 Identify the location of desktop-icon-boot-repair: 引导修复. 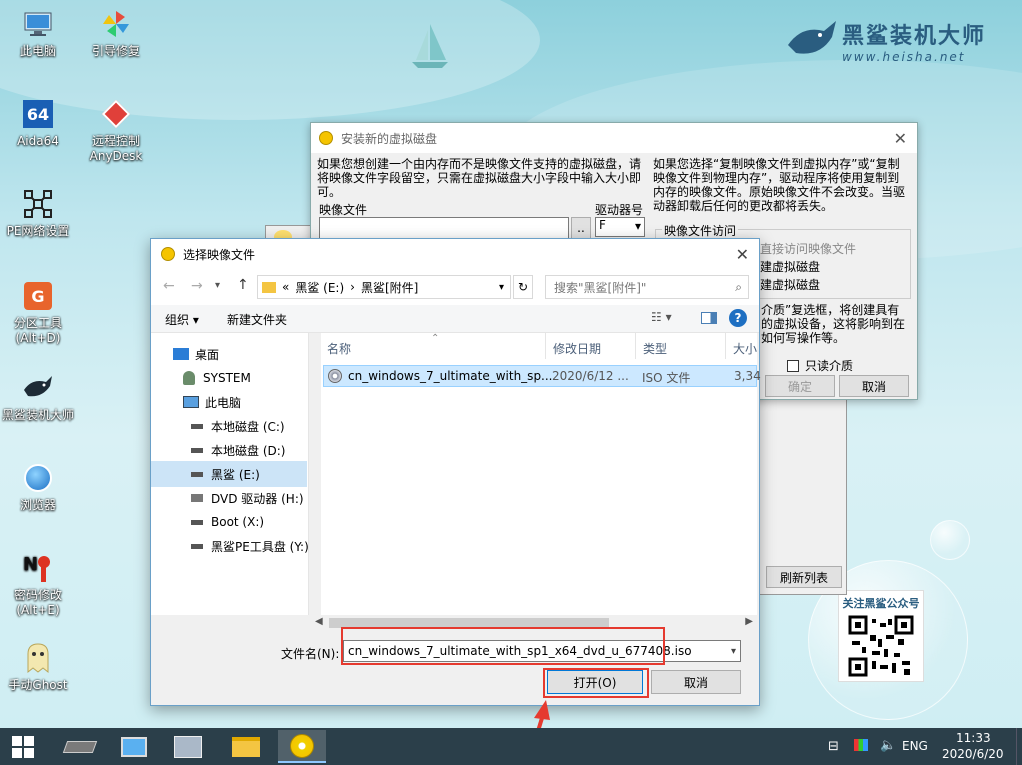
(116, 33).